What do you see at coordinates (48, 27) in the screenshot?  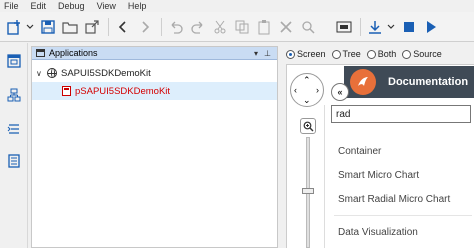 I see `save-icon` at bounding box center [48, 27].